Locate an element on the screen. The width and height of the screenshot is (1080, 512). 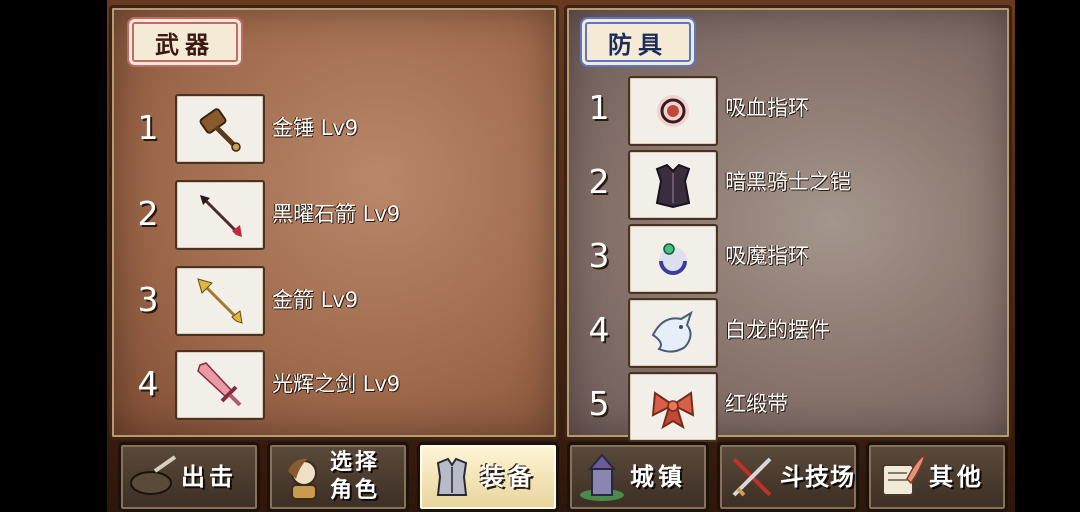
weapon-row-3: 3 金箭 Lv9 is located at coordinates (334, 300).